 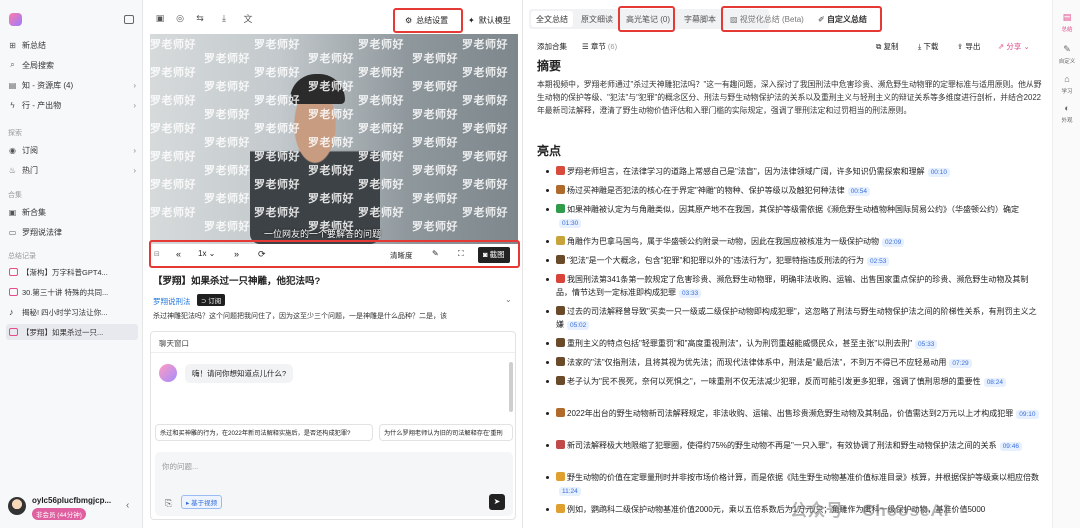 What do you see at coordinates (17, 506) in the screenshot?
I see `avatar` at bounding box center [17, 506].